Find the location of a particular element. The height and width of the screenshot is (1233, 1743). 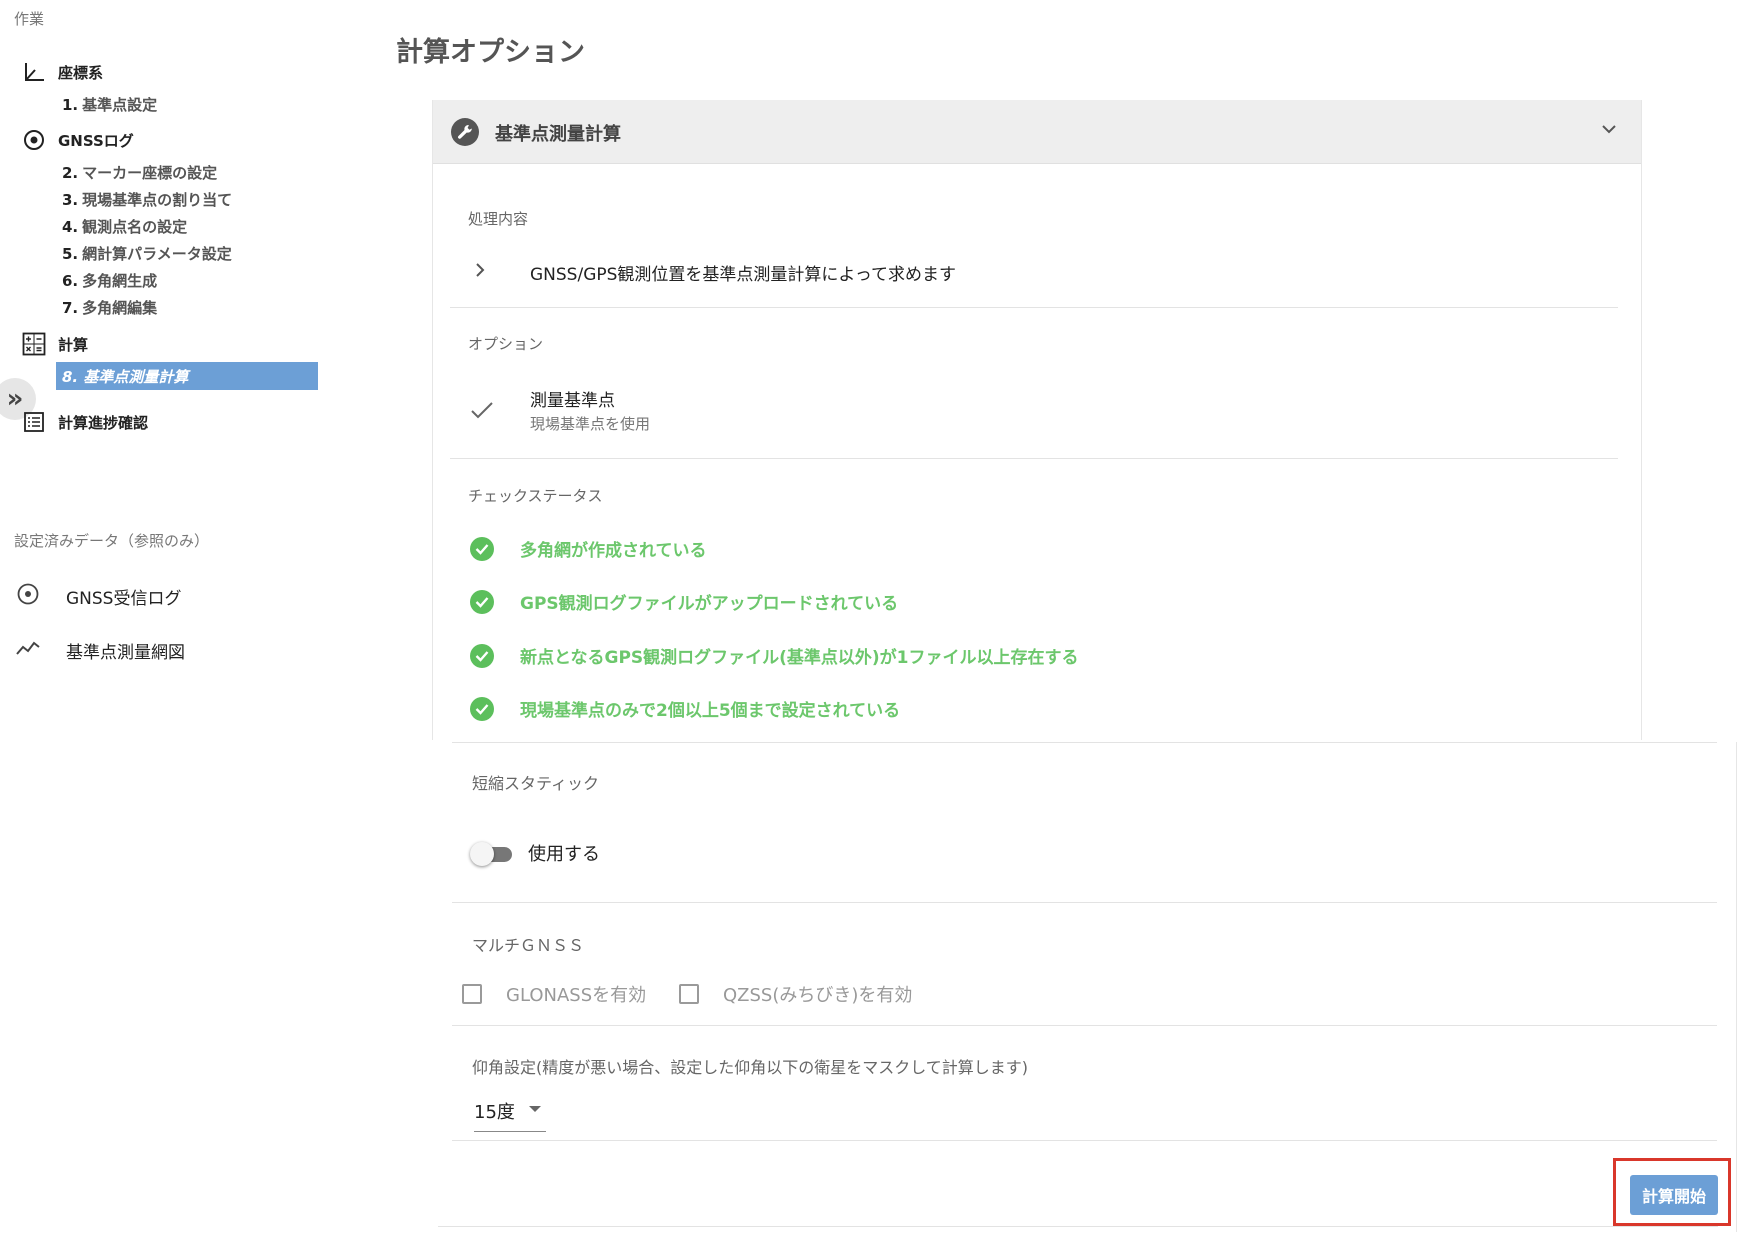

axis-icon is located at coordinates (34, 72).